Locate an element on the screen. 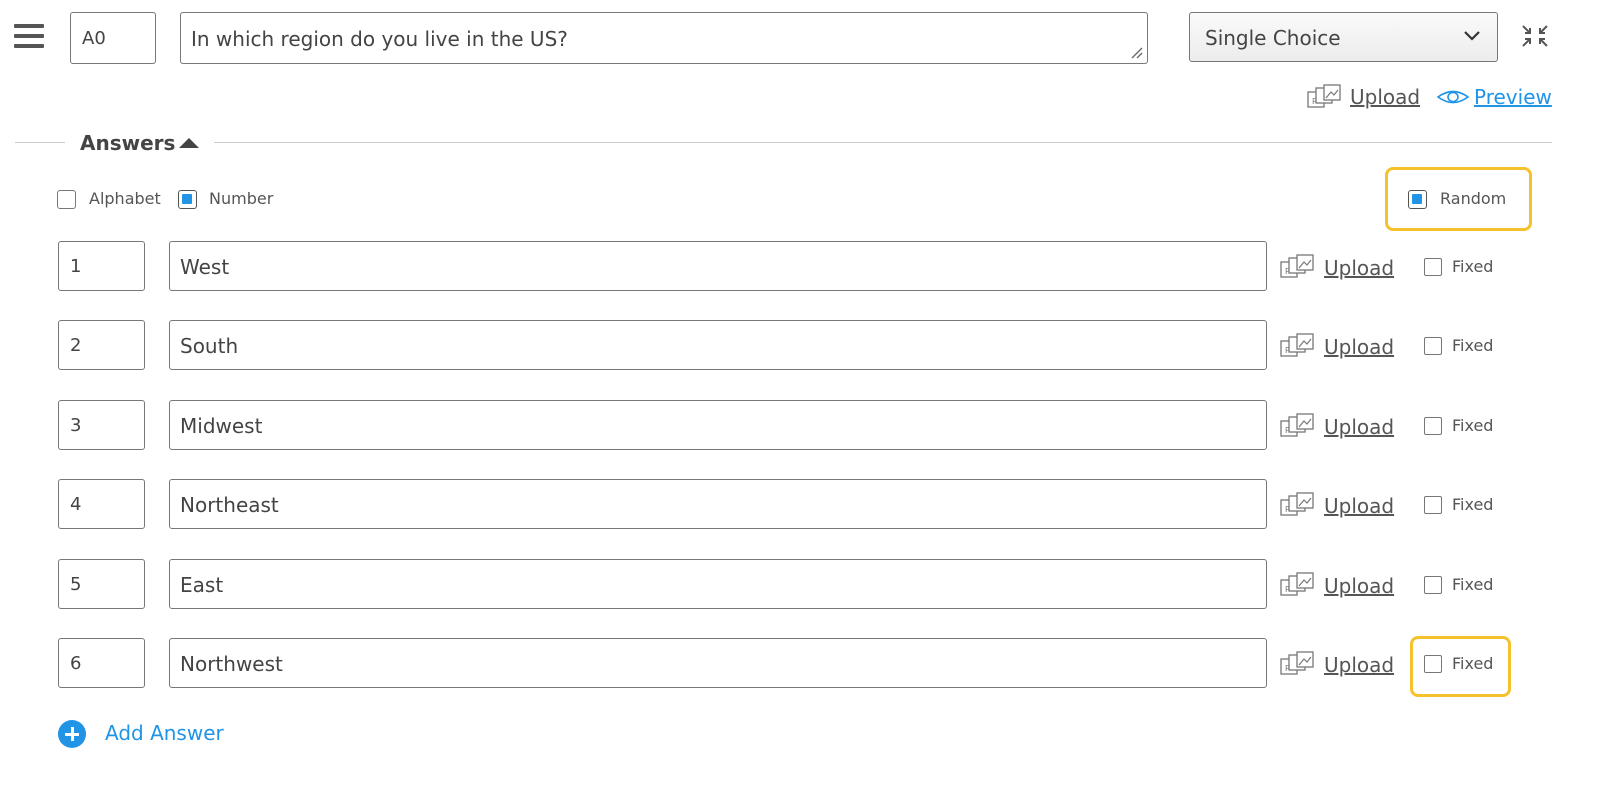  answer-text-input: South is located at coordinates (718, 345).